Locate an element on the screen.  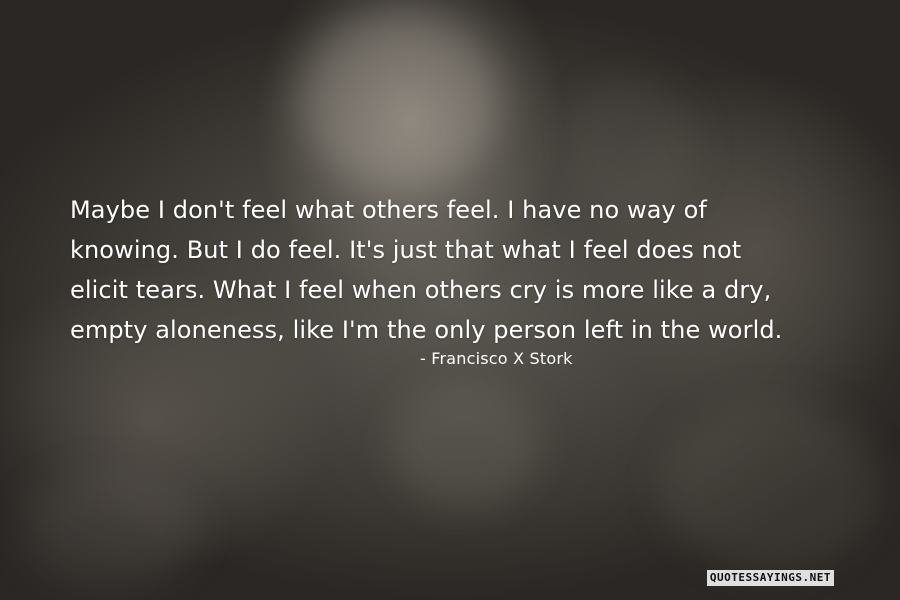
site-watermark: QUOTESSAYINGS.NET is located at coordinates (770, 578).